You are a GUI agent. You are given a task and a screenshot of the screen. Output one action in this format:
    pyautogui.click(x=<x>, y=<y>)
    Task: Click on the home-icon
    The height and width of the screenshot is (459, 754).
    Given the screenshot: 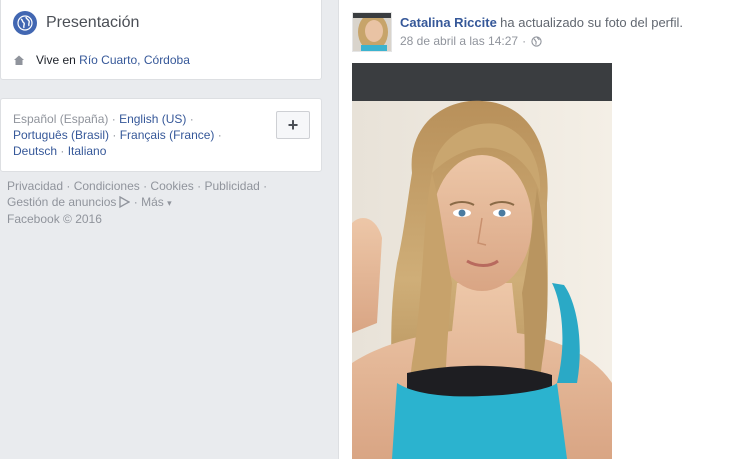 What is the action you would take?
    pyautogui.click(x=19, y=60)
    